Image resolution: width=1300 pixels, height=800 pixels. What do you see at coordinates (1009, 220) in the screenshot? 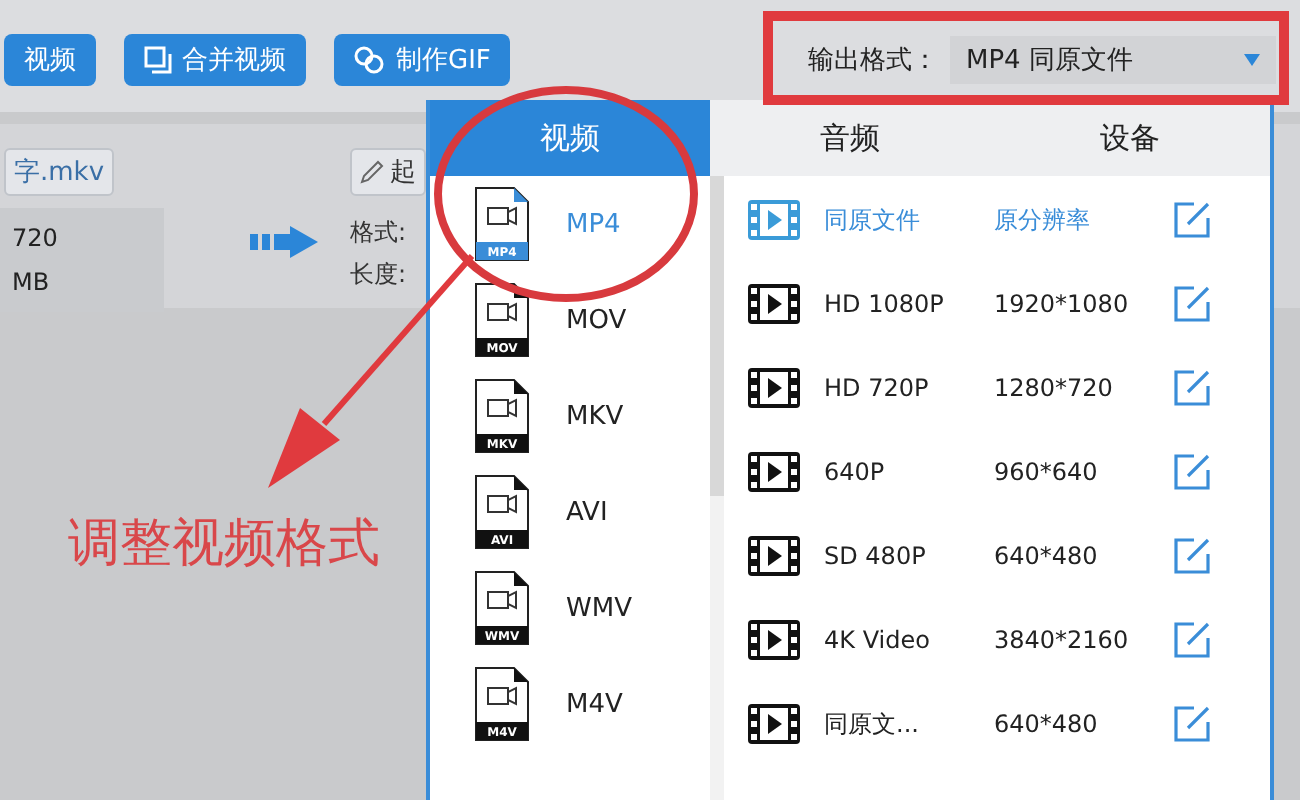
I see `preset-row: 同原文件 原分辨率` at bounding box center [1009, 220].